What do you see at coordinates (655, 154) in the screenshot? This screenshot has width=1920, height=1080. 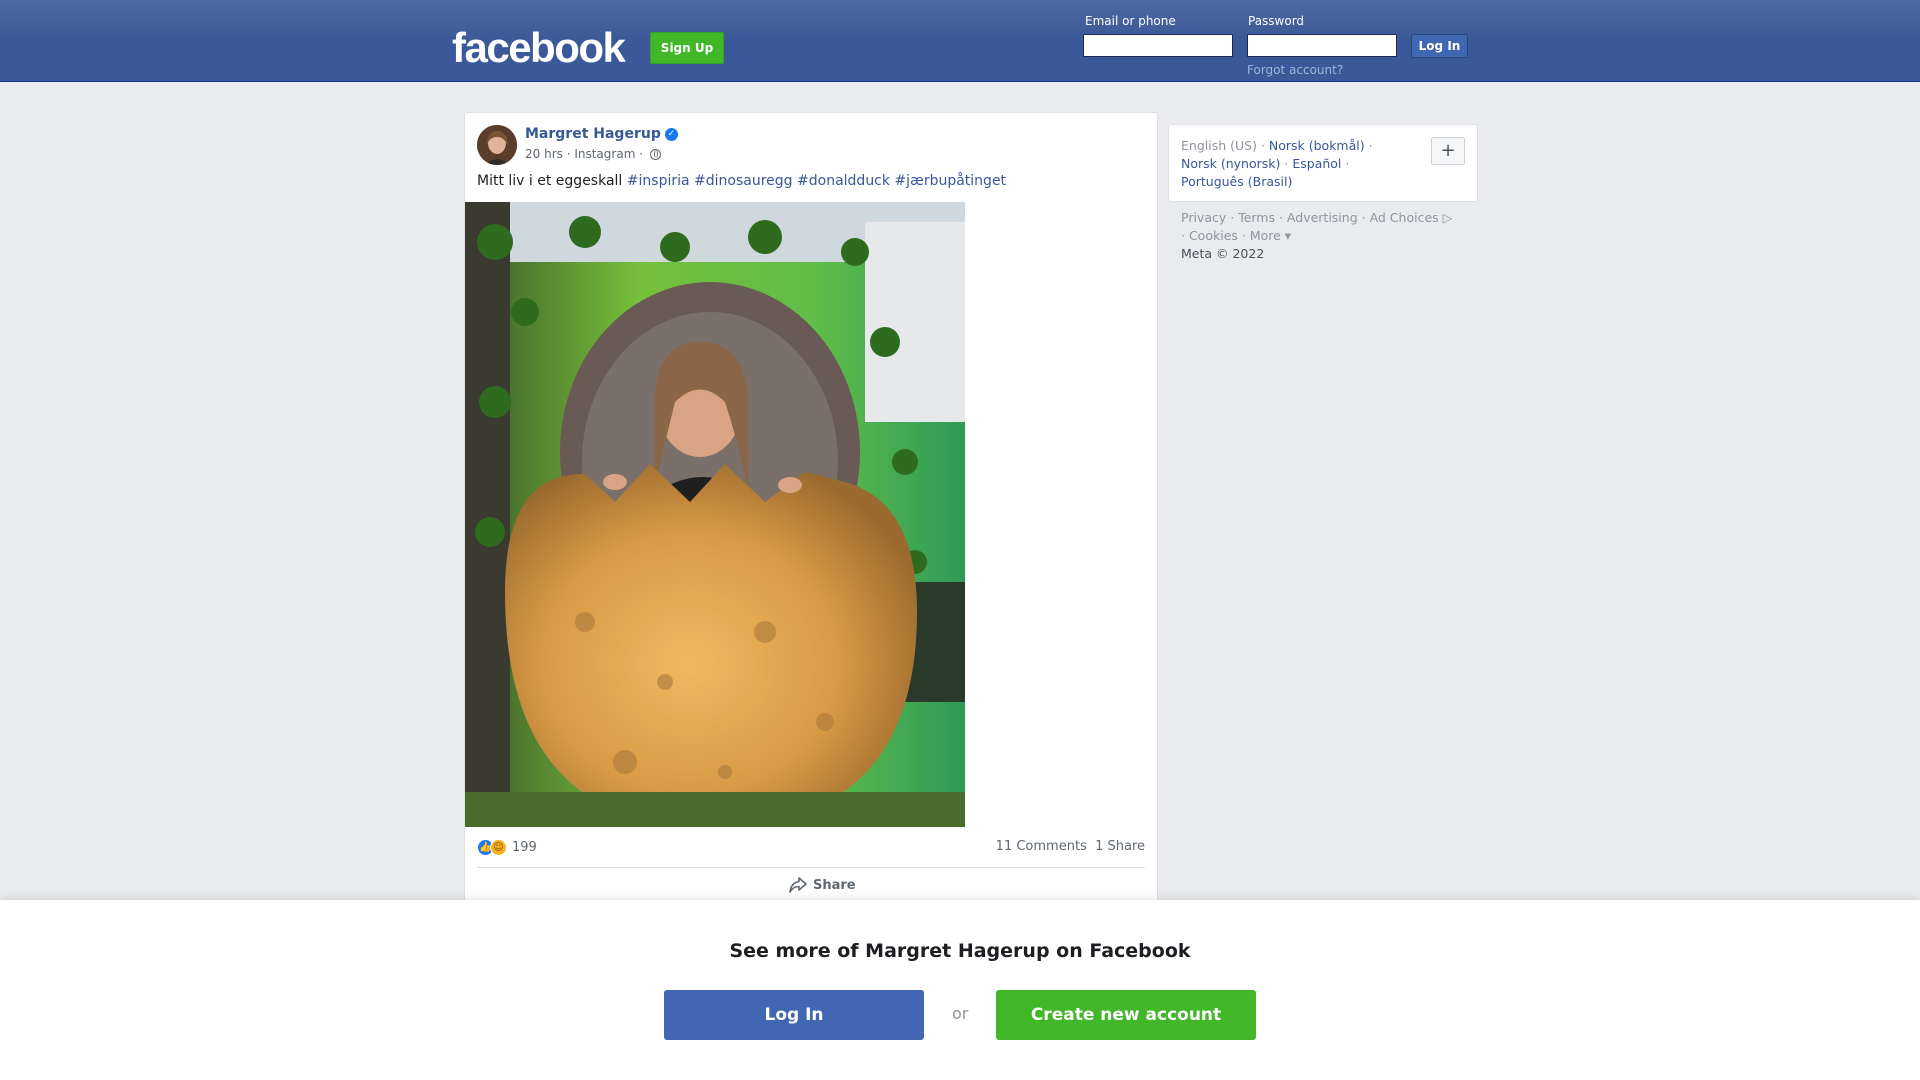 I see `globe-icon` at bounding box center [655, 154].